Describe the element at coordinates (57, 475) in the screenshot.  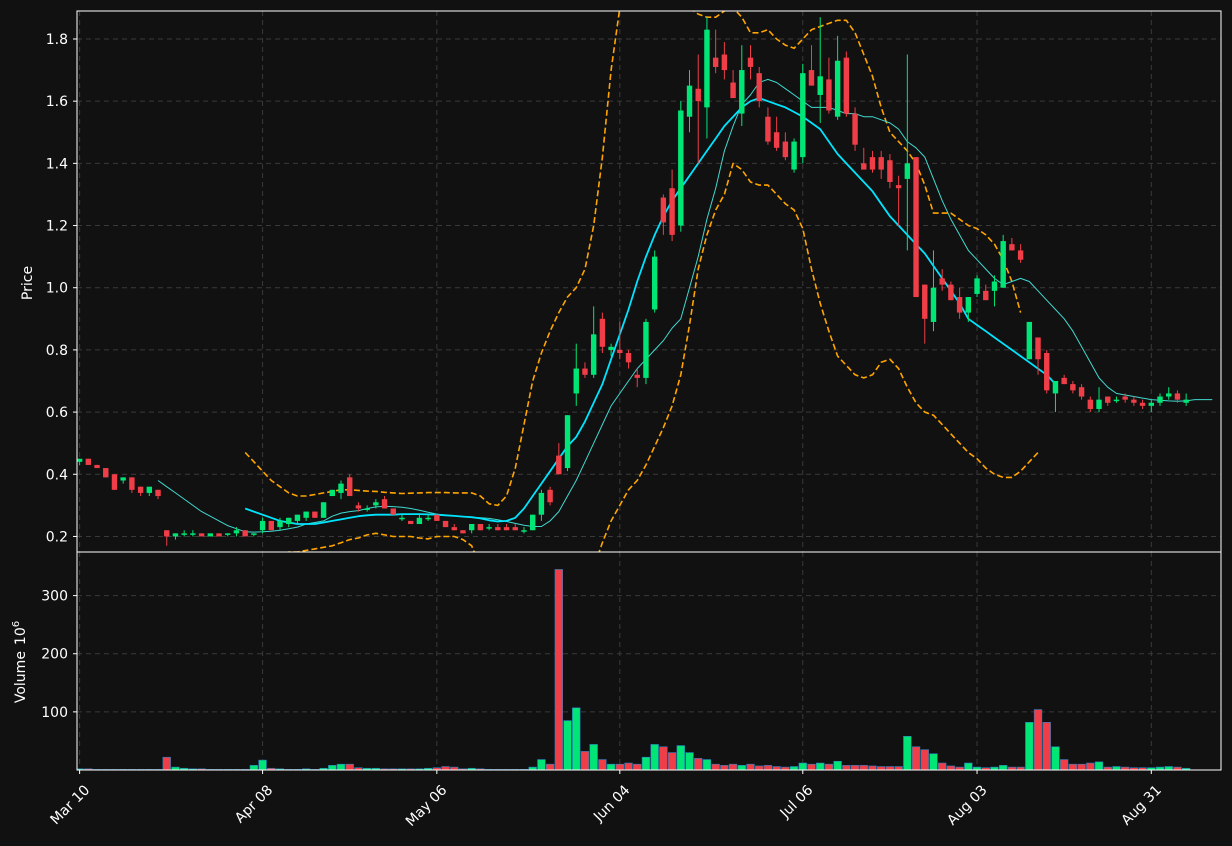
I see `price-tick-label: 0.4` at that location.